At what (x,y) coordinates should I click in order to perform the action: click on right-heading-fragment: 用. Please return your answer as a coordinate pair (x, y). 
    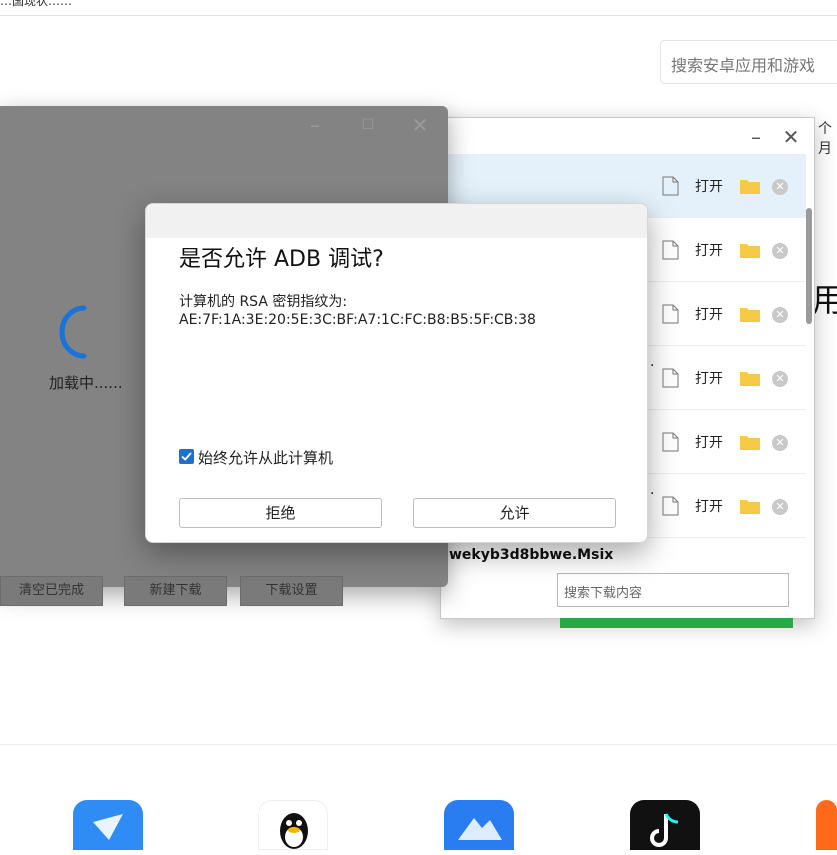
    Looking at the image, I should click on (824, 300).